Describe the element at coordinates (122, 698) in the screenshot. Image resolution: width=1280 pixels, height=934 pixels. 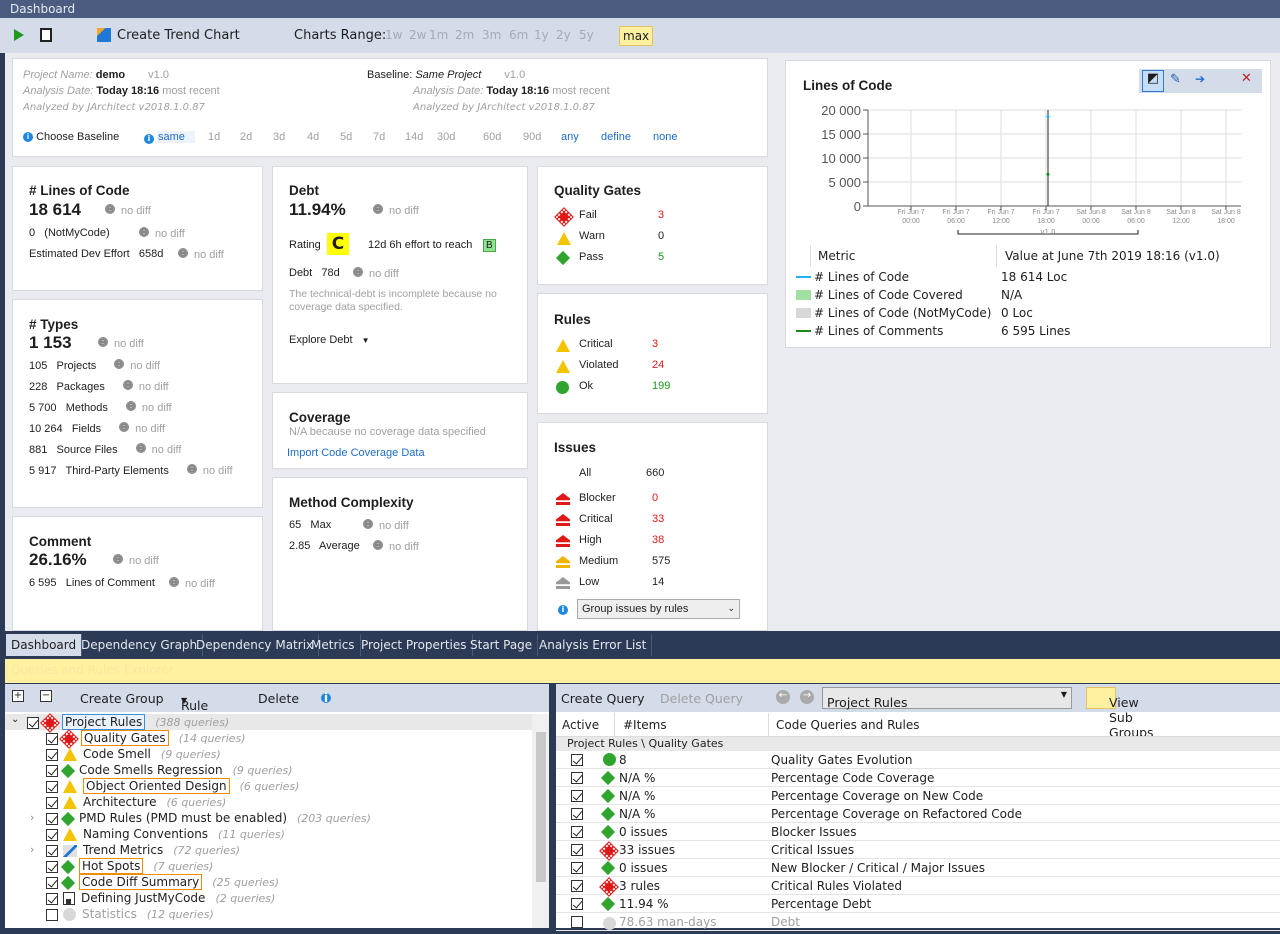
I see `create-group-button: Create Group` at that location.